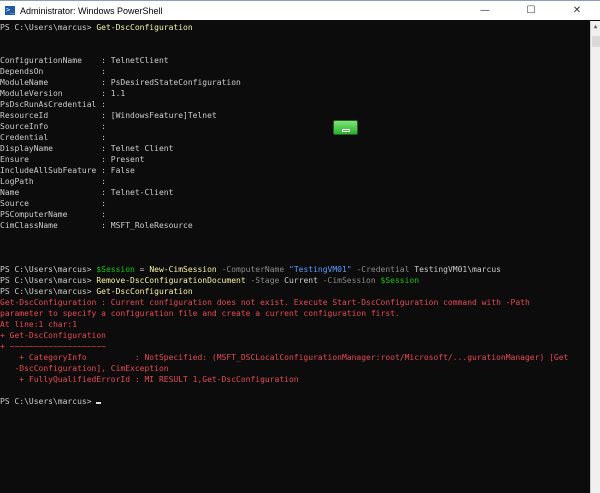 This screenshot has width=600, height=493. I want to click on console-text: Current, so click(301, 280).